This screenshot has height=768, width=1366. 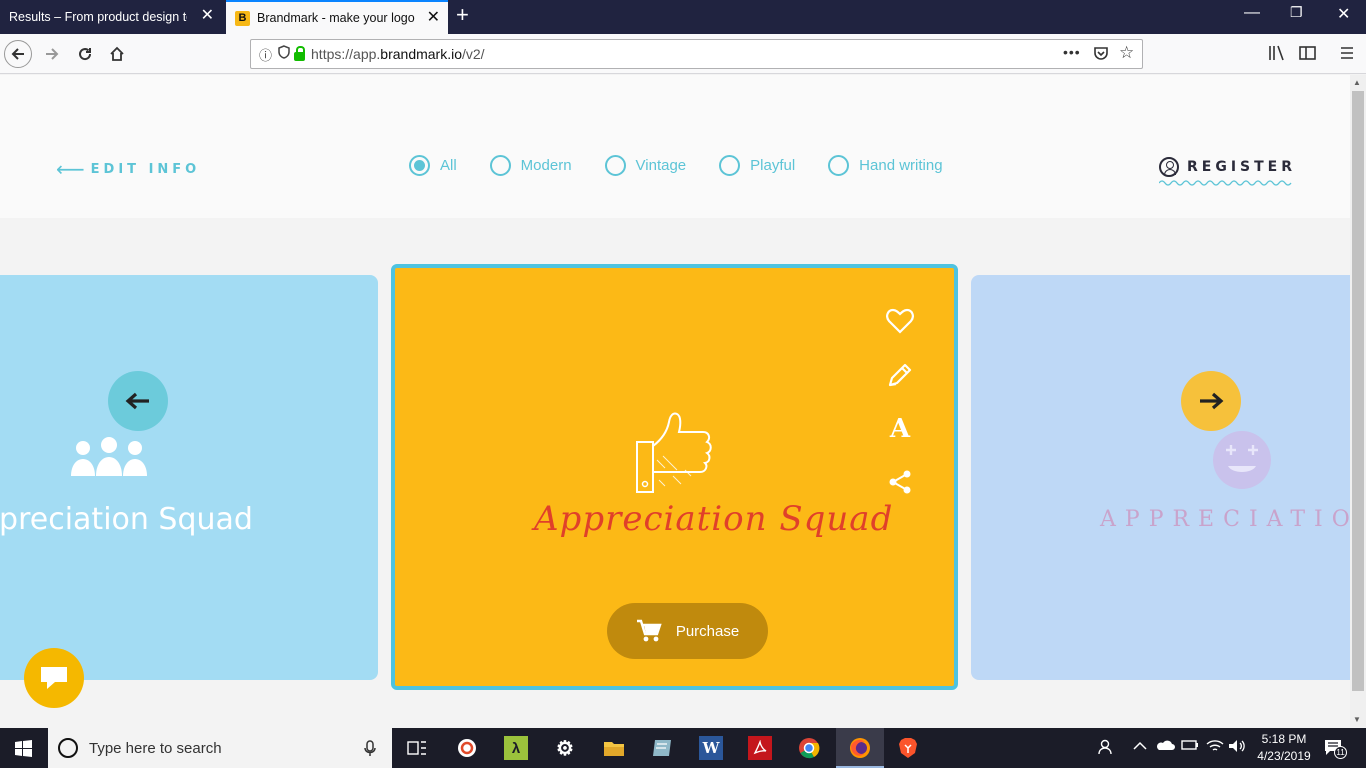 I want to click on filter-modern: Modern, so click(x=530, y=165).